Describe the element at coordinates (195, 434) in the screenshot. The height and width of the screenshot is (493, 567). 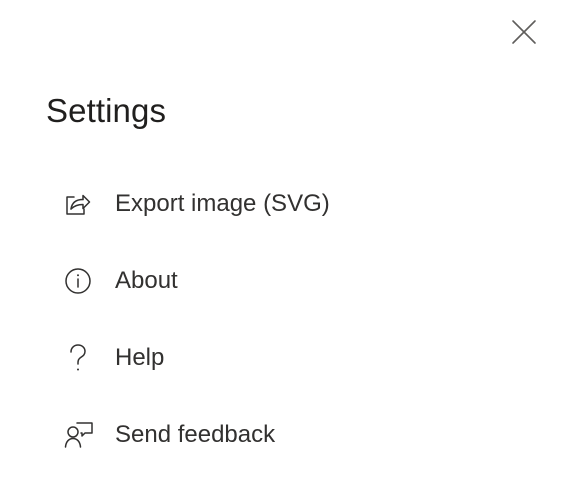
I see `menu-item-label: Send feedback` at that location.